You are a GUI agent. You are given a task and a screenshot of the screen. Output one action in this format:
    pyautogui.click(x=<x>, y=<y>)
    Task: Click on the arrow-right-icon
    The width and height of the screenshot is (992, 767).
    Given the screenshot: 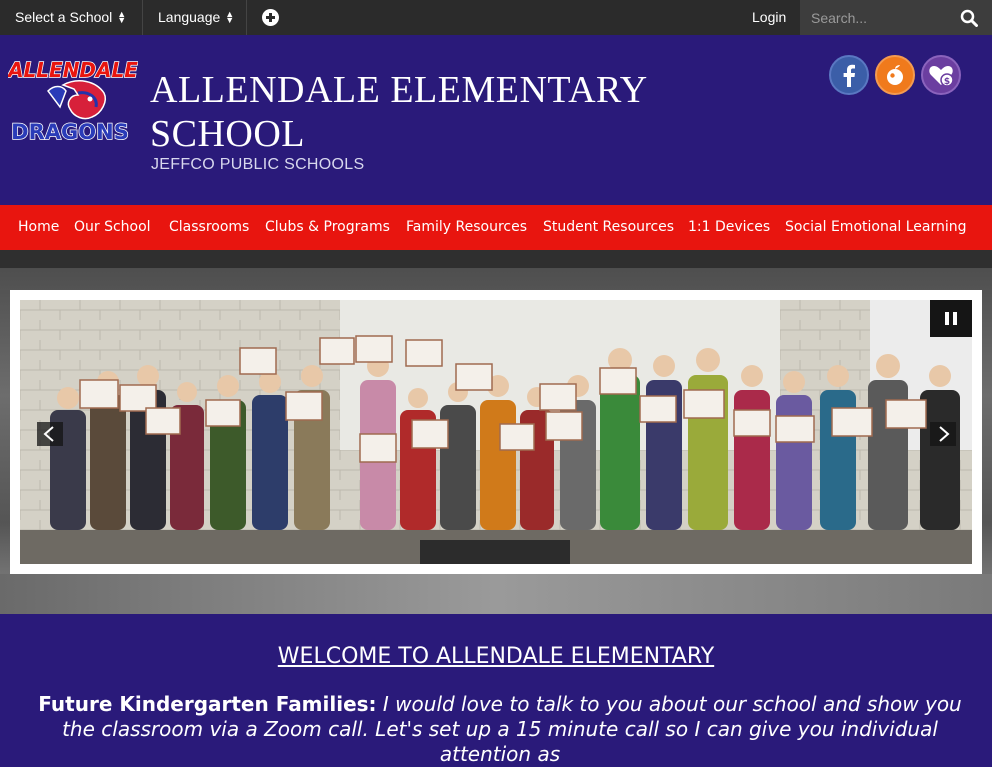 What is the action you would take?
    pyautogui.click(x=944, y=434)
    